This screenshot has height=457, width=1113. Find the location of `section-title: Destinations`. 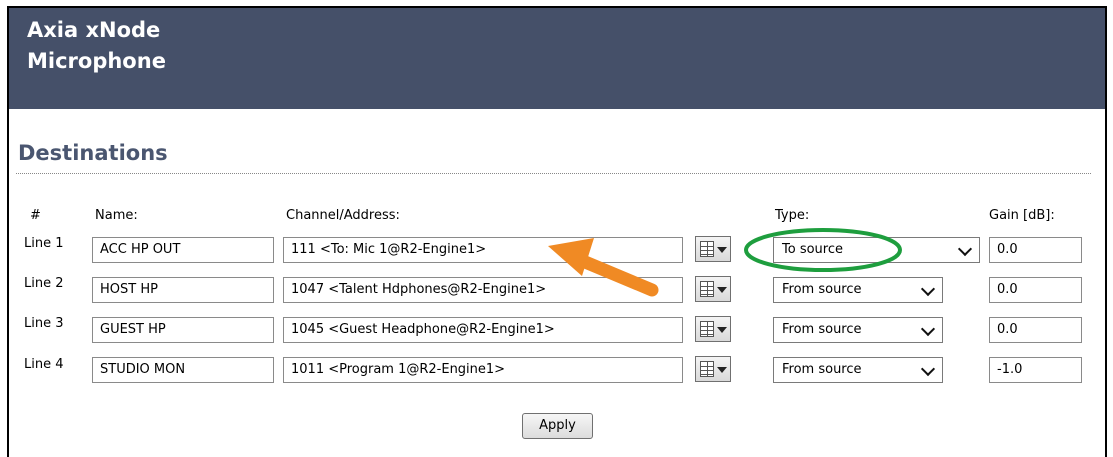

section-title: Destinations is located at coordinates (93, 153).